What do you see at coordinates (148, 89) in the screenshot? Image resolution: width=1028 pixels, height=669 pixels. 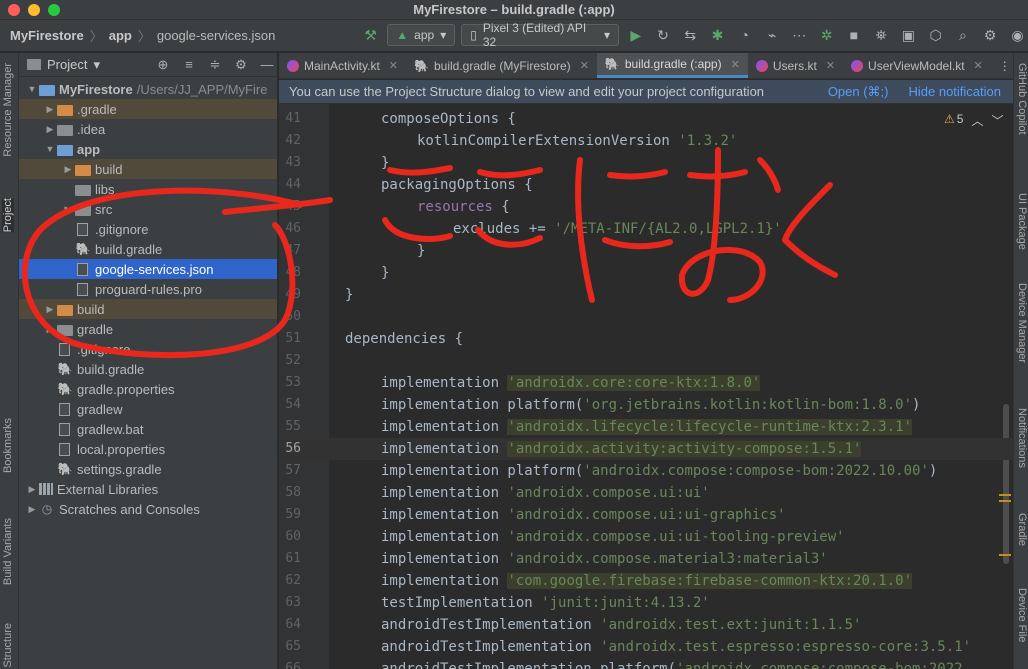 I see `tree-item: ▼ MyFirestore/Users/JJ_APP/MyFire` at bounding box center [148, 89].